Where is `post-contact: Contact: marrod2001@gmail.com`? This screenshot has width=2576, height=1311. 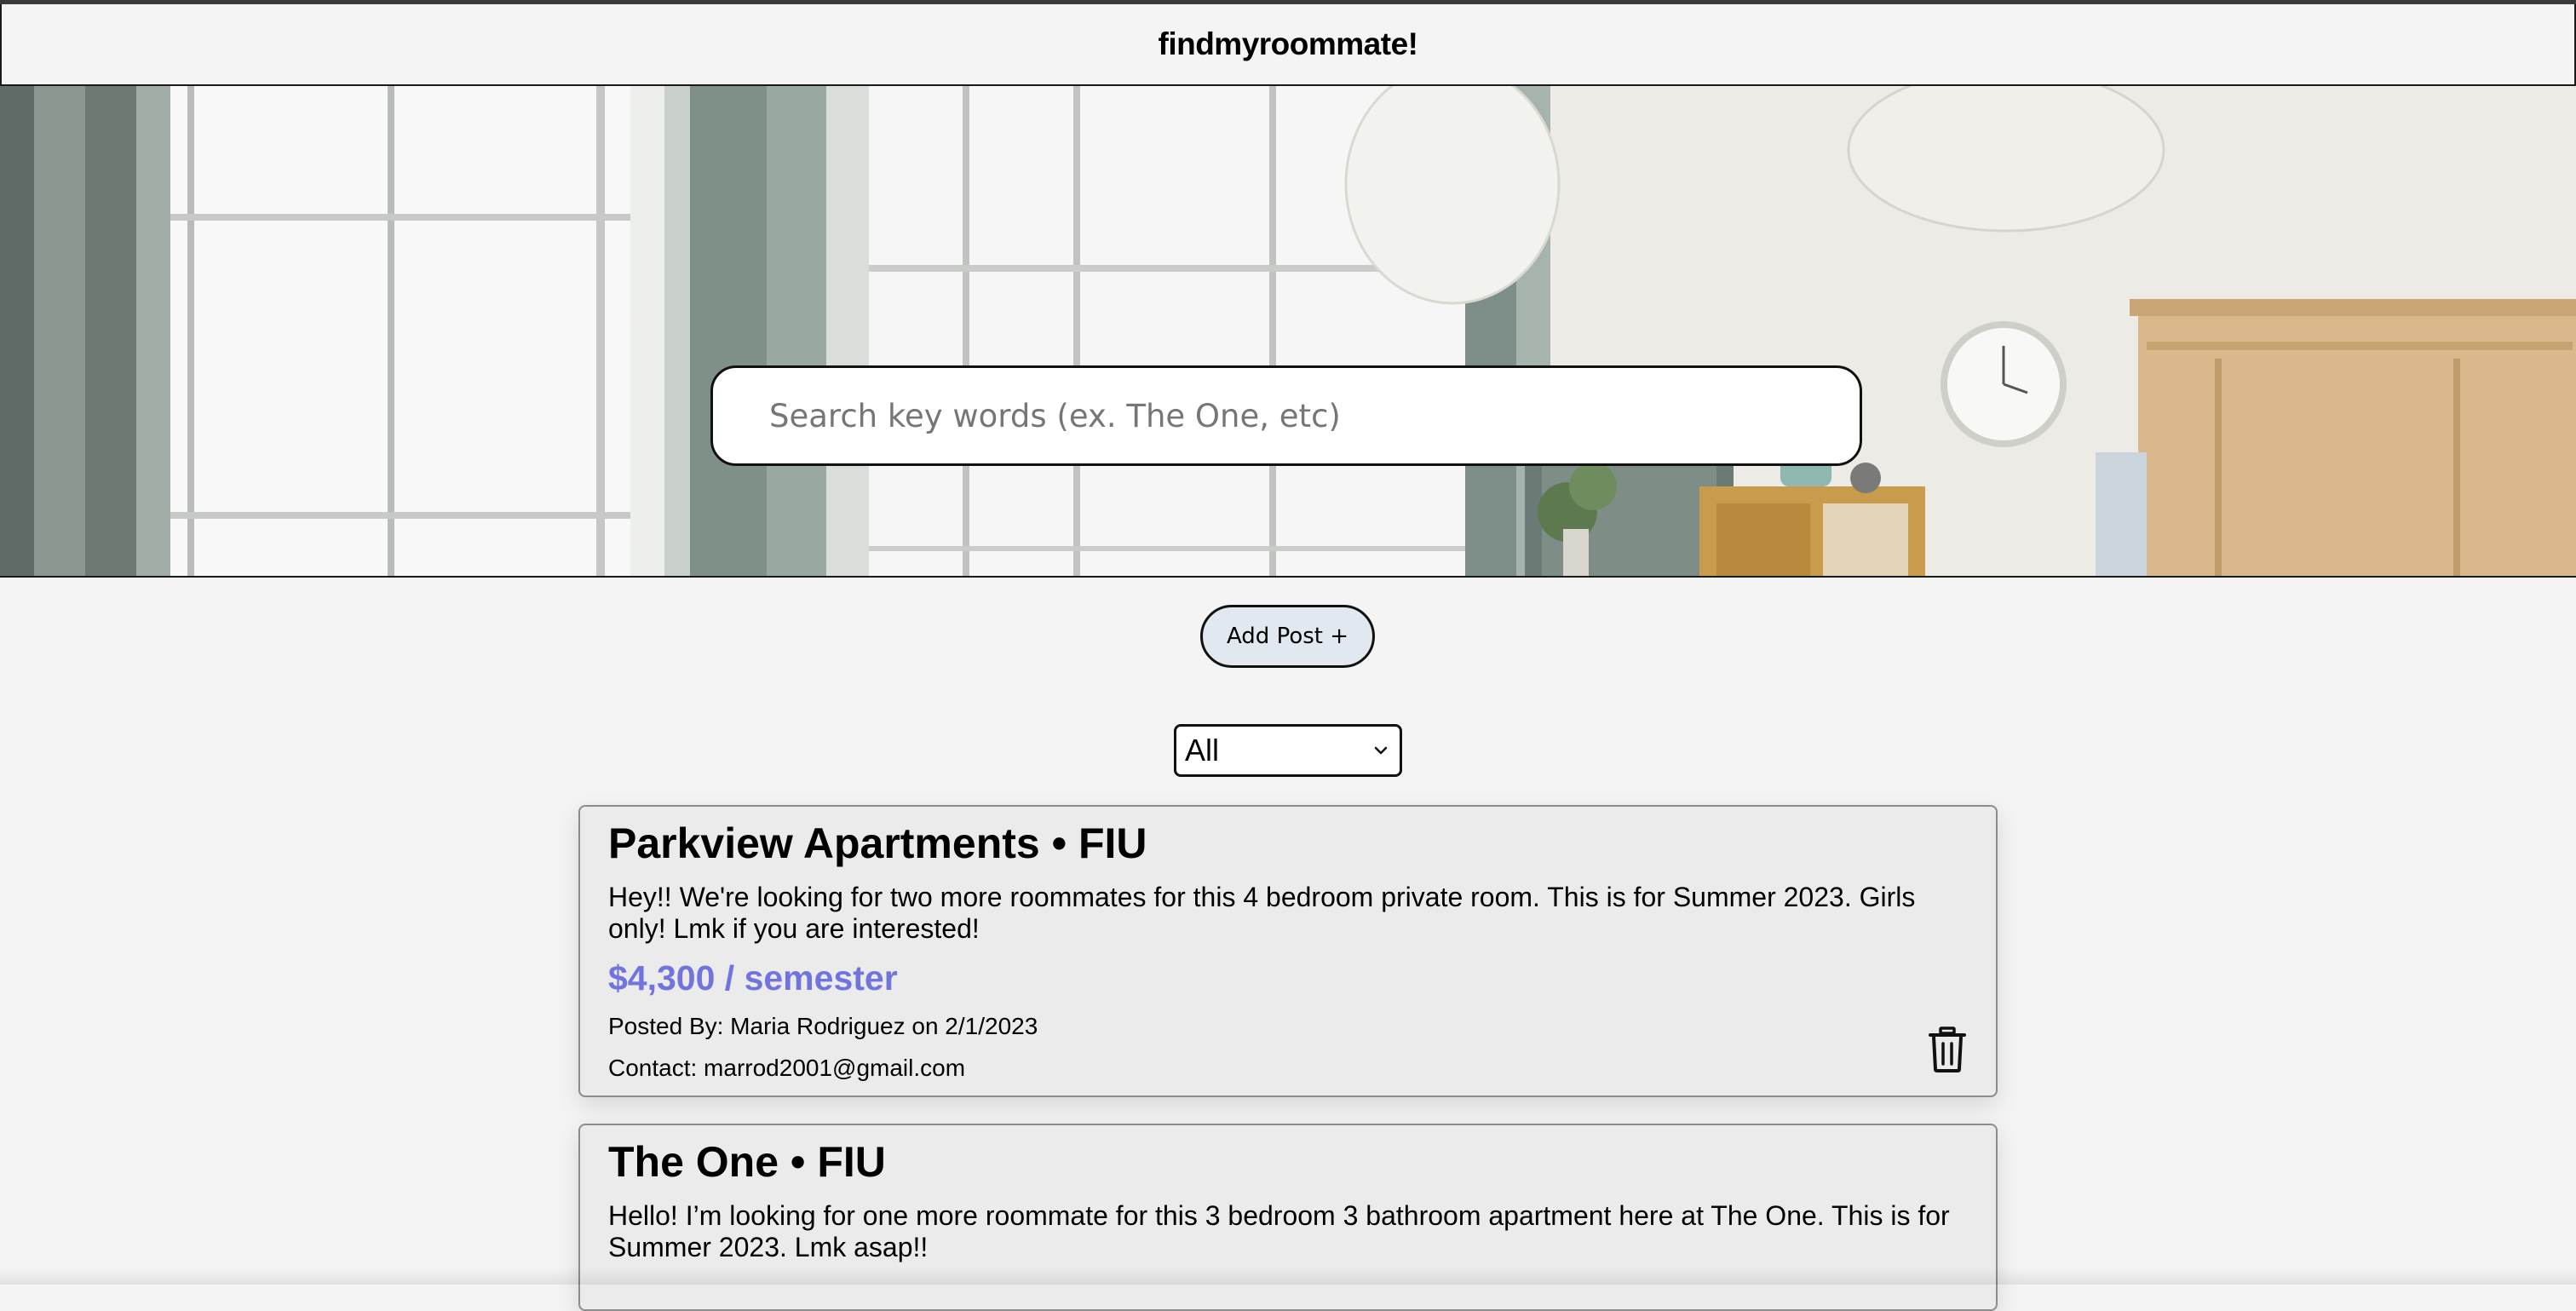
post-contact: Contact: marrod2001@gmail.com is located at coordinates (787, 1068).